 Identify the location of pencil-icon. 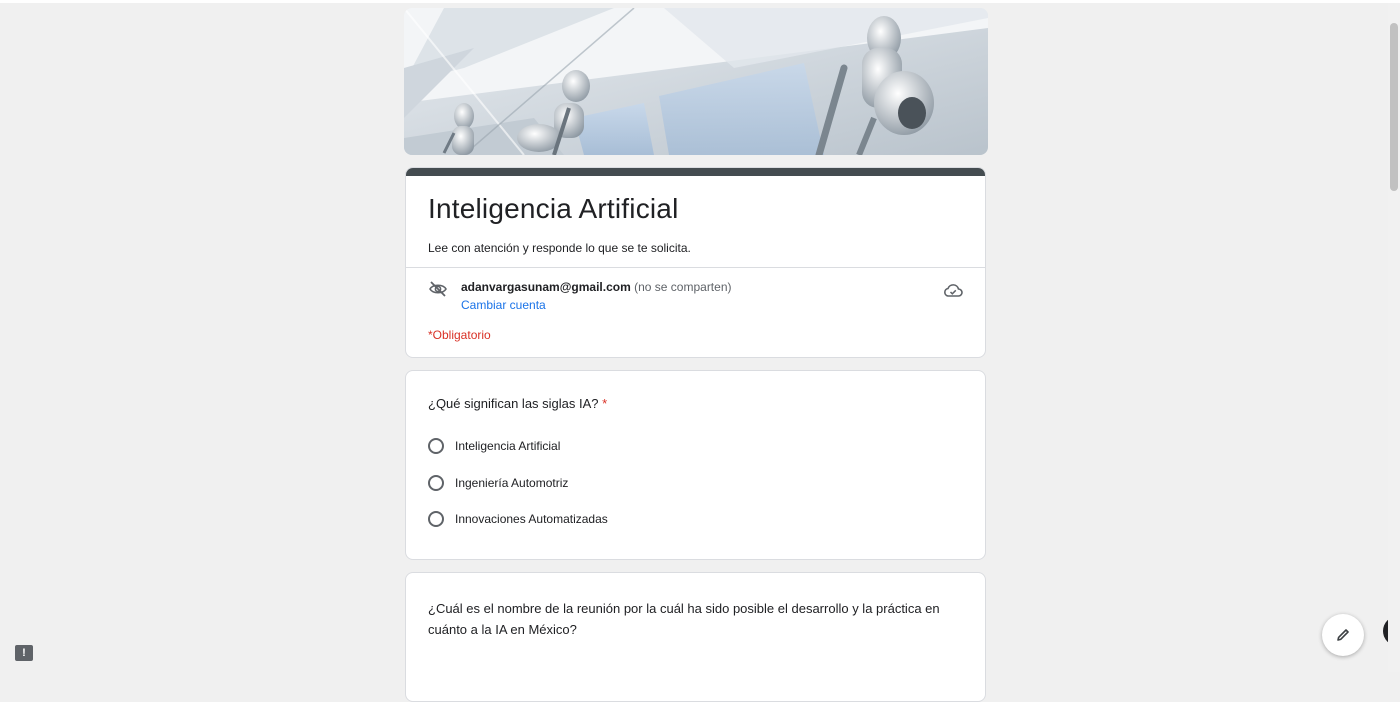
(1343, 635).